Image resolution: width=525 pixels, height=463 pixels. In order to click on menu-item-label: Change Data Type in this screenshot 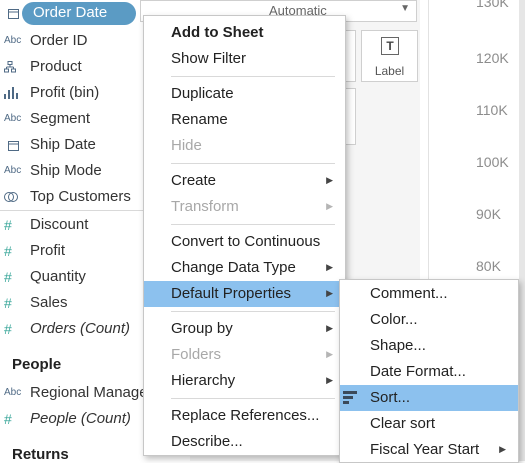, I will do `click(233, 267)`.